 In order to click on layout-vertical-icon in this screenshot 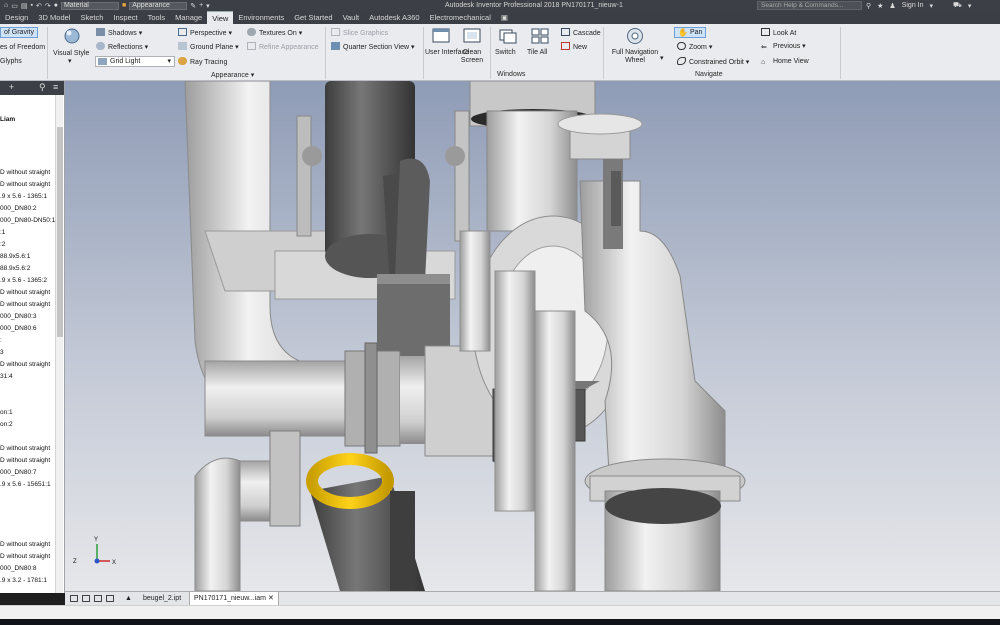, I will do `click(98, 598)`.